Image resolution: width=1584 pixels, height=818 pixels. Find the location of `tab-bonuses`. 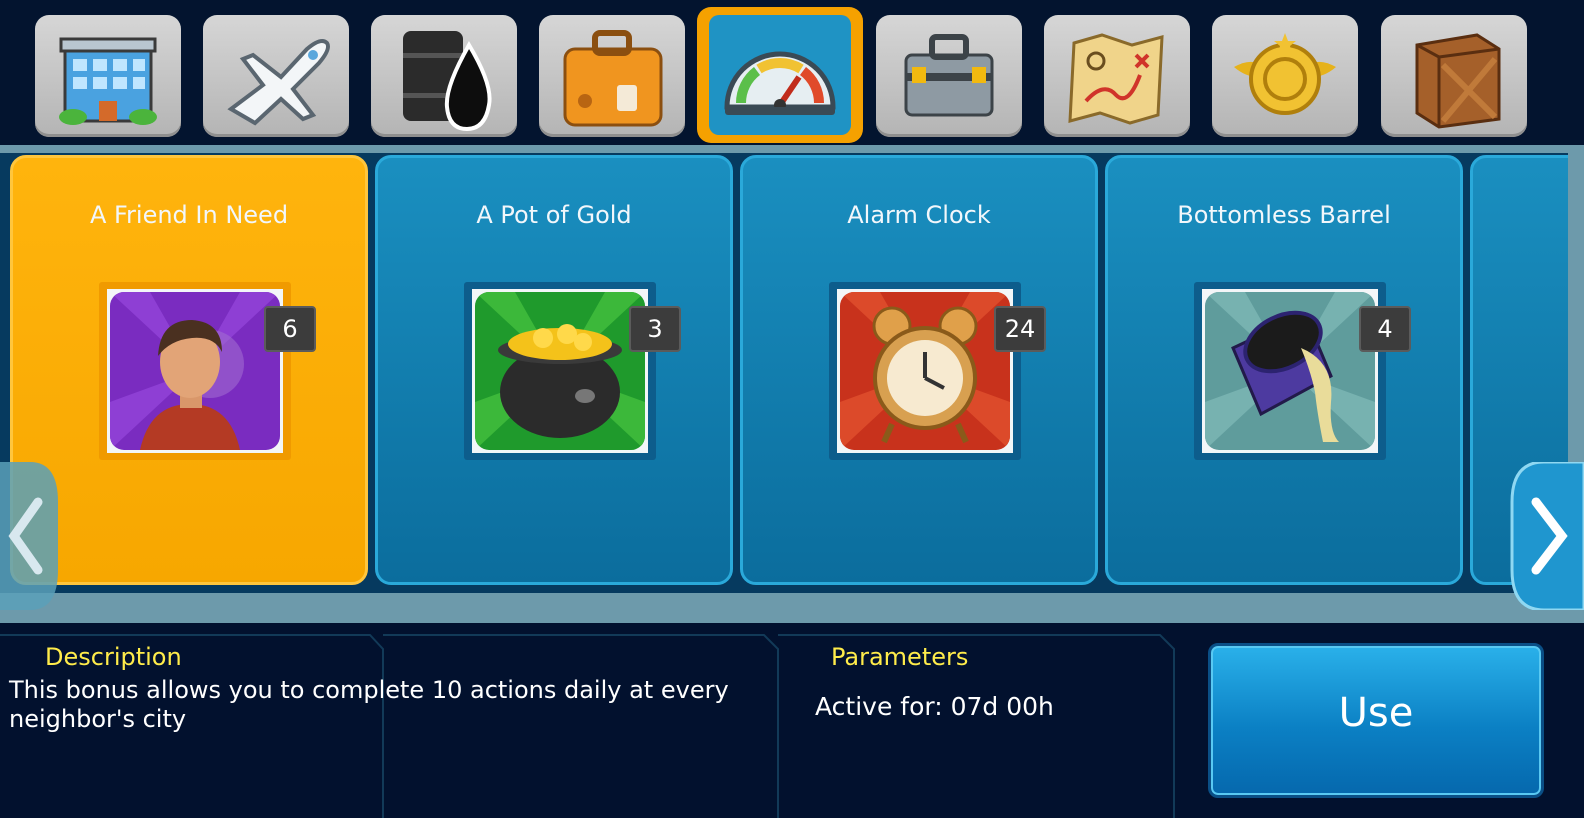

tab-bonuses is located at coordinates (780, 75).